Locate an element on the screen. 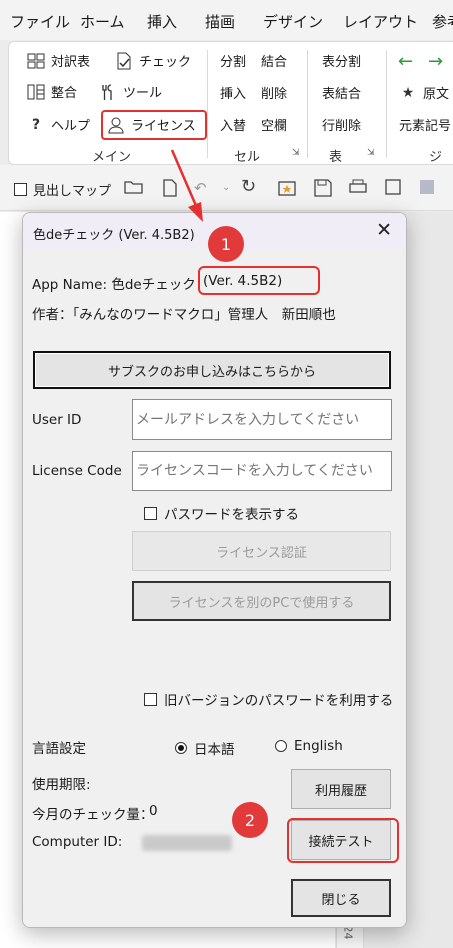 The image size is (453, 948). annotation-badge-1: 1 is located at coordinates (226, 244).